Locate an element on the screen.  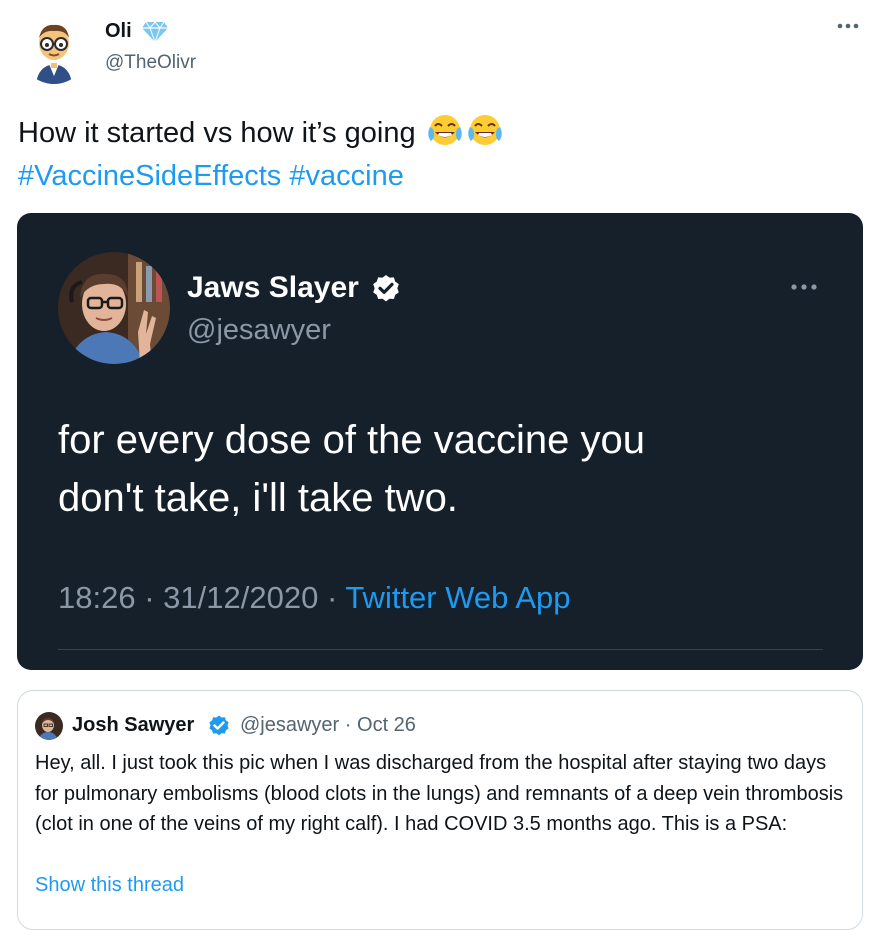
quoted-author-handle: @jesawyer is located at coordinates (289, 725).